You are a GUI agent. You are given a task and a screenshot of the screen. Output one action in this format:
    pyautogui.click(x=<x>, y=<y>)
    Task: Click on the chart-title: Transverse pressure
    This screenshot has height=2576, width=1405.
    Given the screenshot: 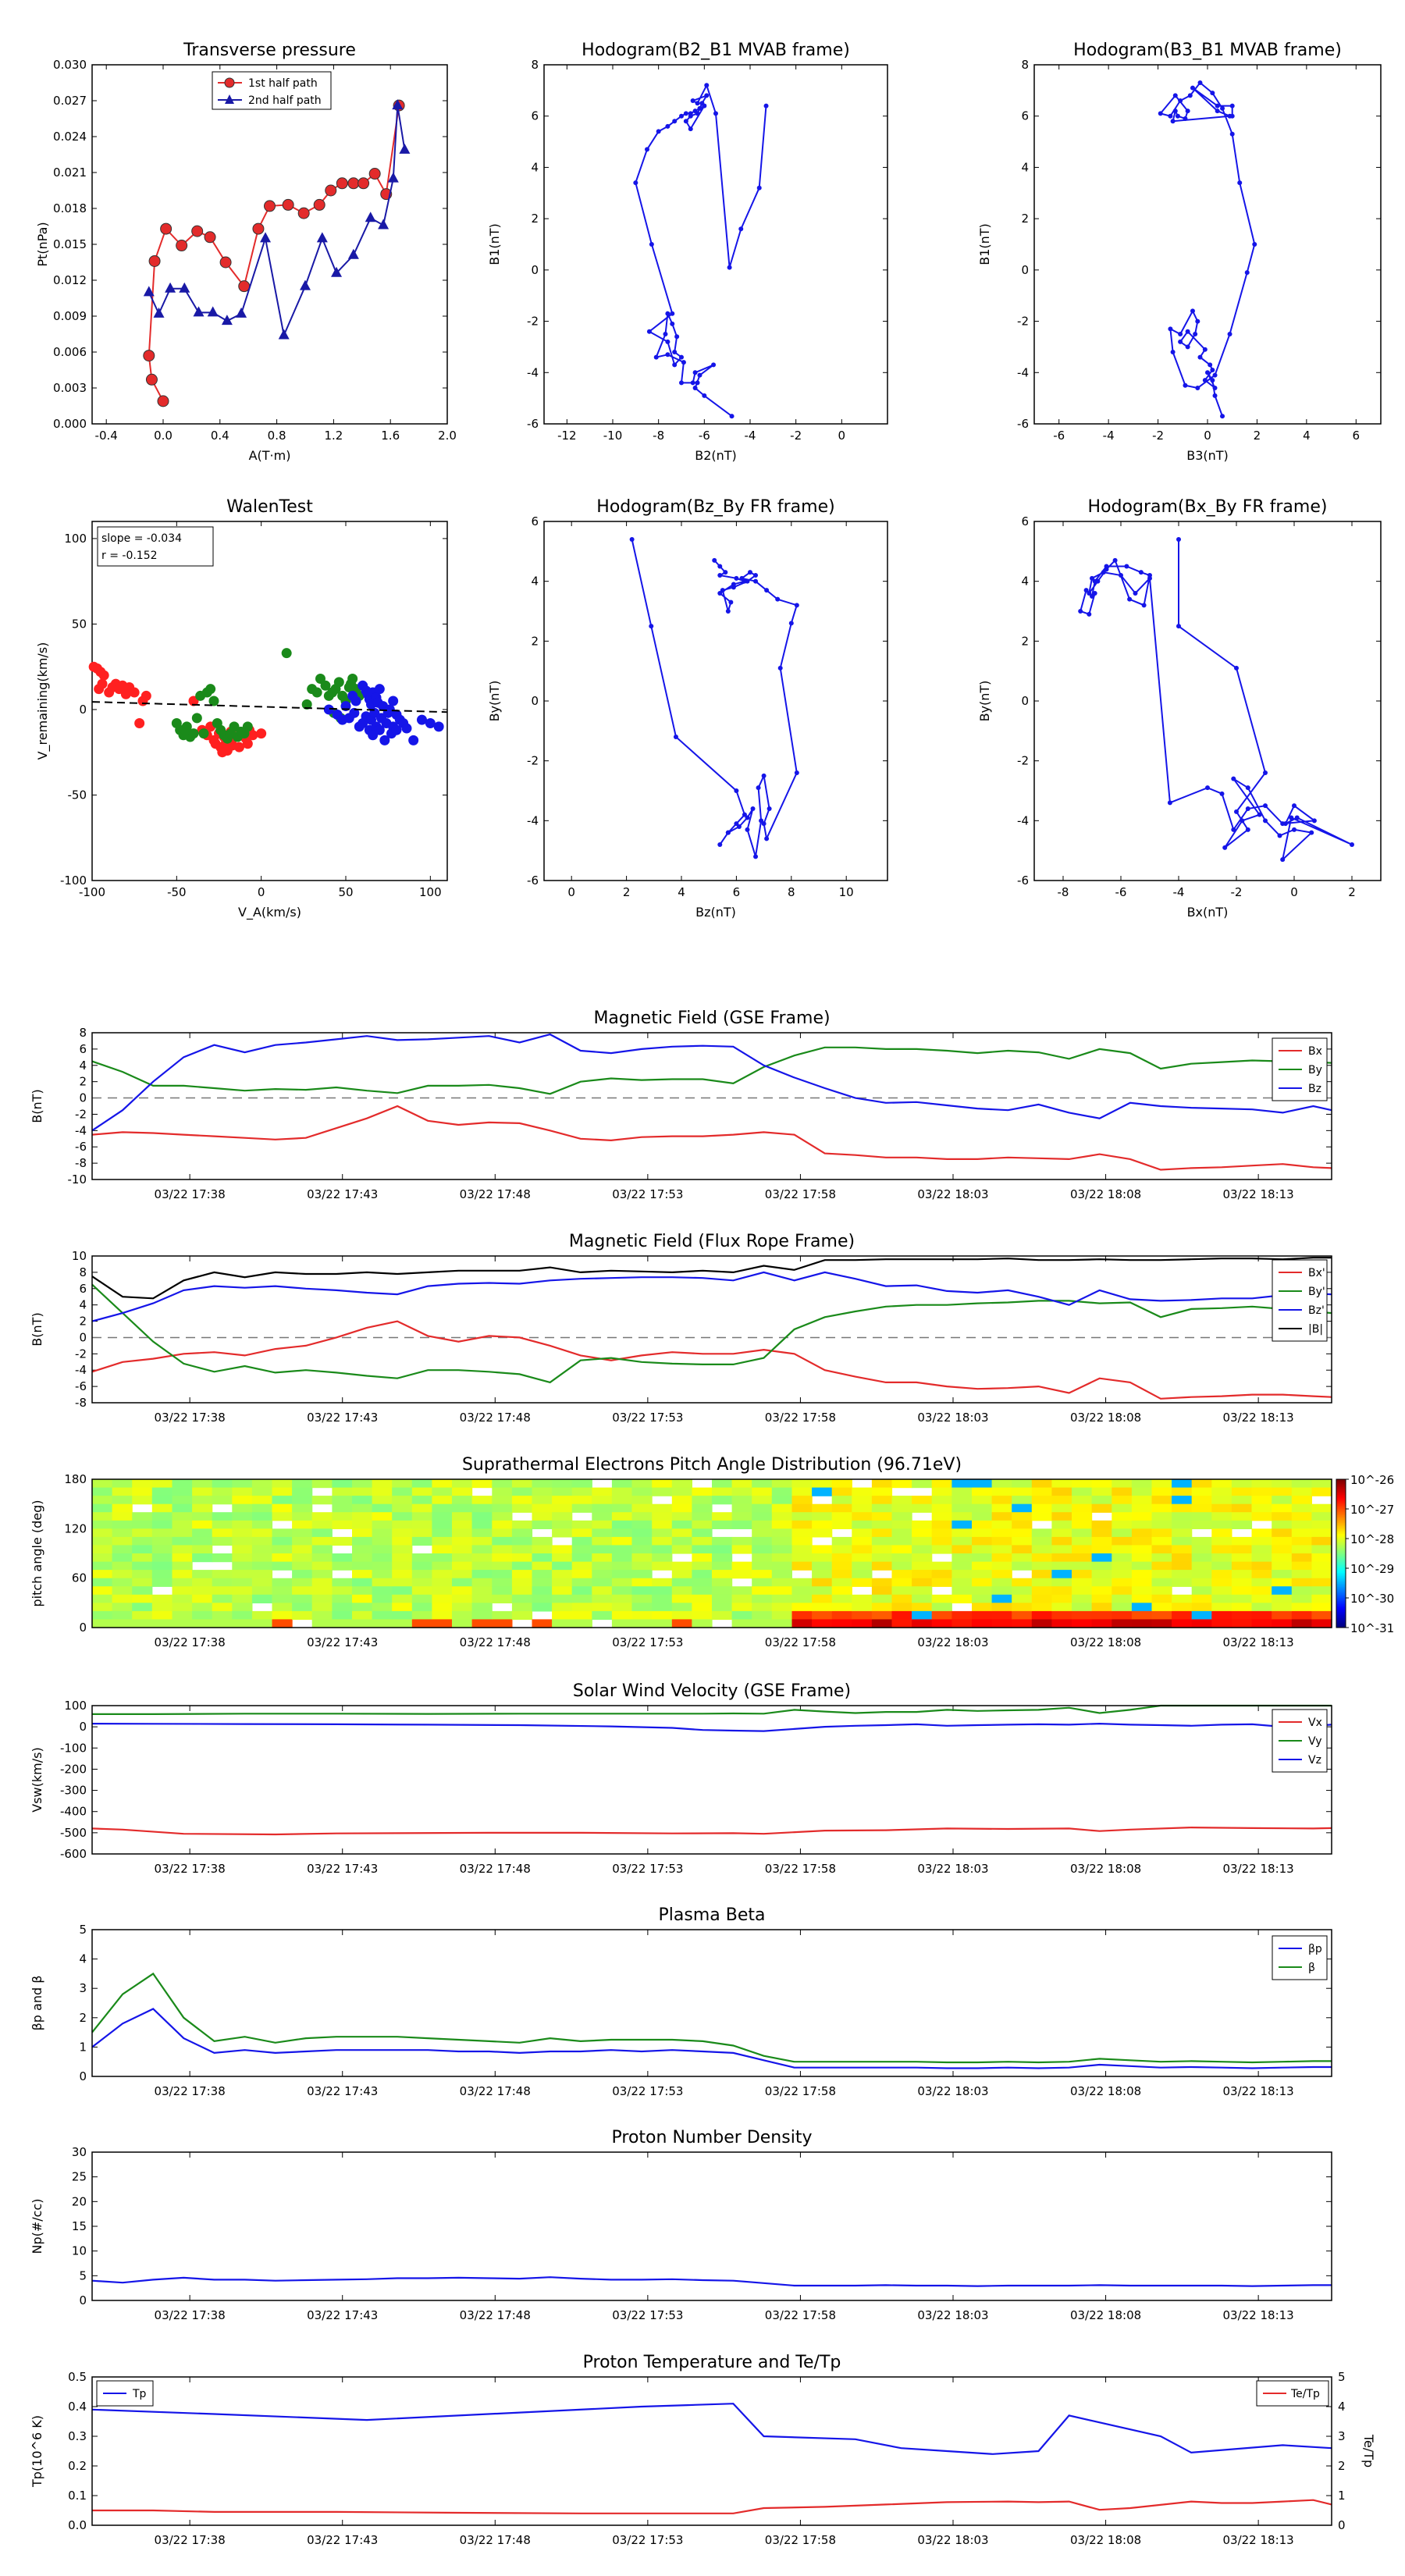 What is the action you would take?
    pyautogui.click(x=270, y=51)
    